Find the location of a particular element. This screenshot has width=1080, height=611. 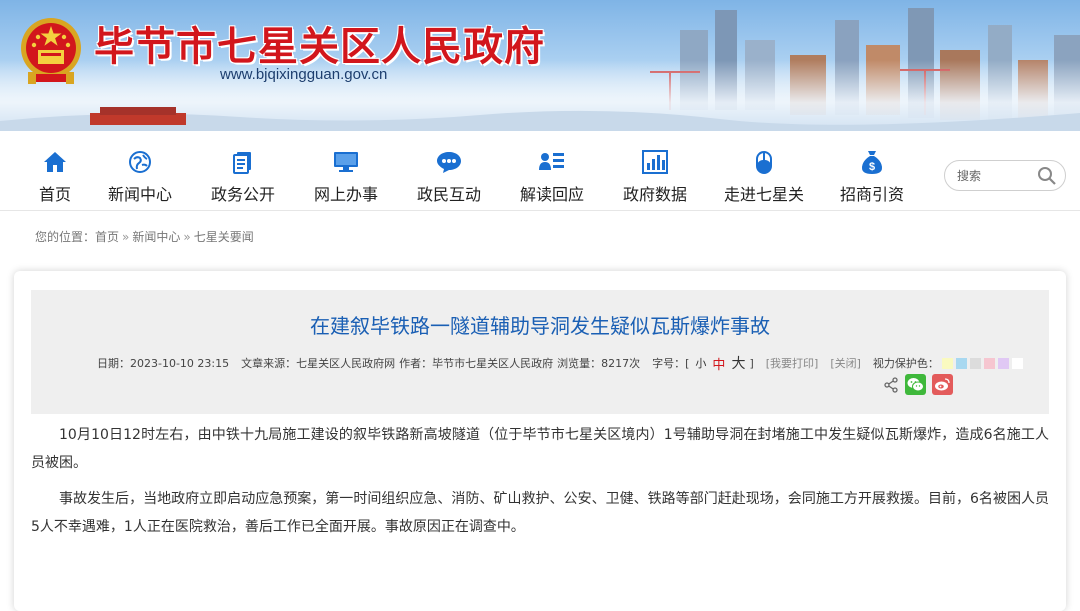

nav-item-label: 招商引资 is located at coordinates (871, 194).